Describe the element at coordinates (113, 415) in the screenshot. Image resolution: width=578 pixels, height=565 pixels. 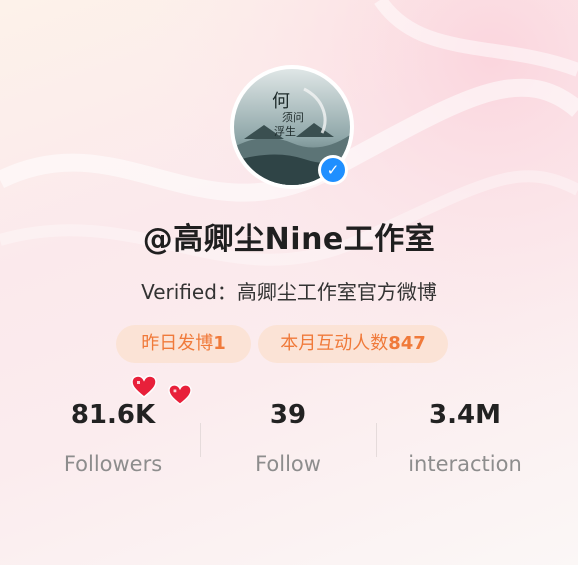
I see `followers-count: 81.6K` at that location.